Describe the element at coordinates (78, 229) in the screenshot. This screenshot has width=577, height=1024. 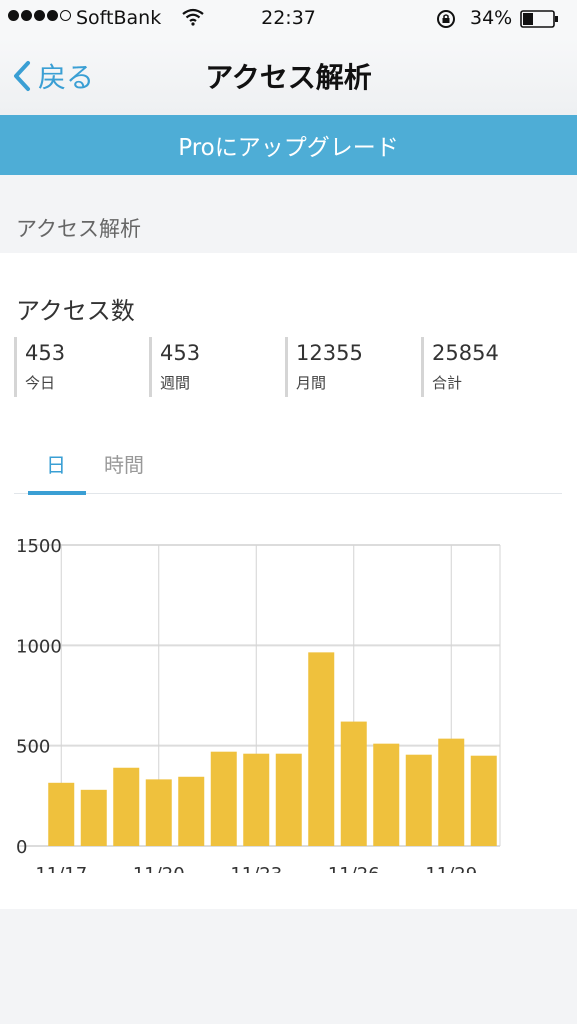
I see `section-header-label: アクセス解析` at that location.